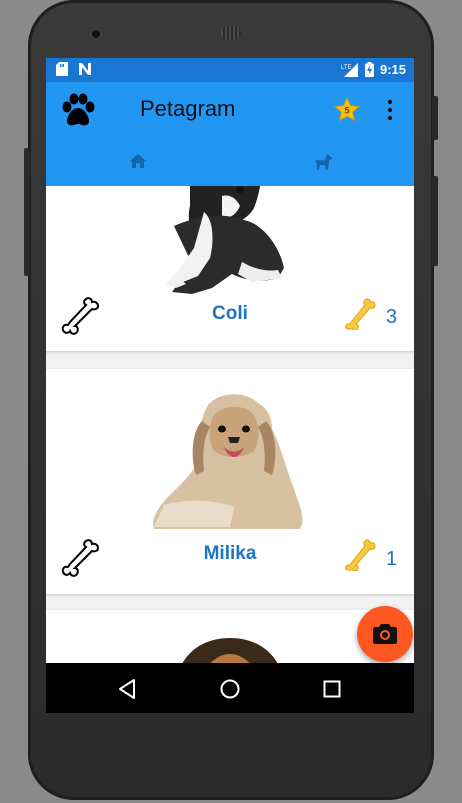  I want to click on earpiece-speaker, so click(231, 33).